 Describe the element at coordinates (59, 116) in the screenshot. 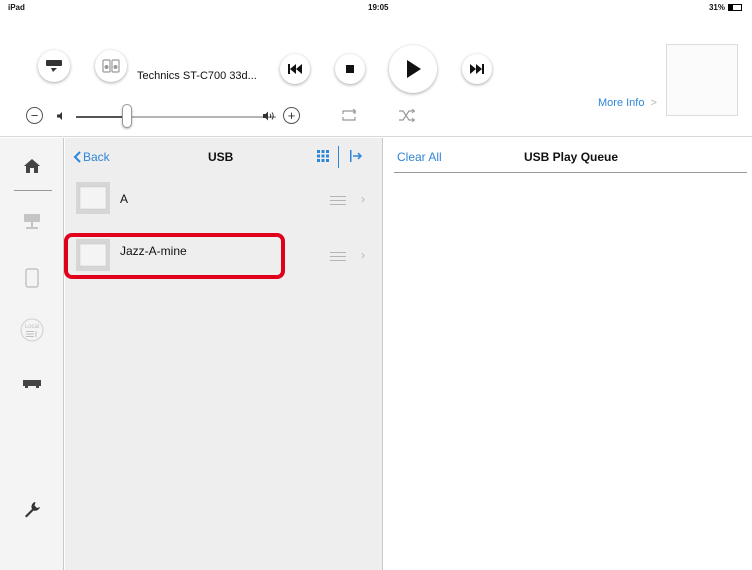

I see `speaker-low-icon` at that location.